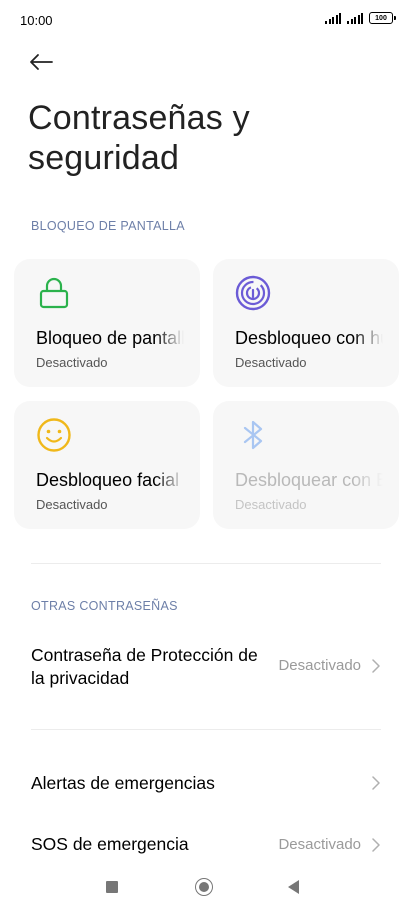 This screenshot has width=411, height=914. Describe the element at coordinates (271, 504) in the screenshot. I see `card-bluetooth-status: Desactivado` at that location.